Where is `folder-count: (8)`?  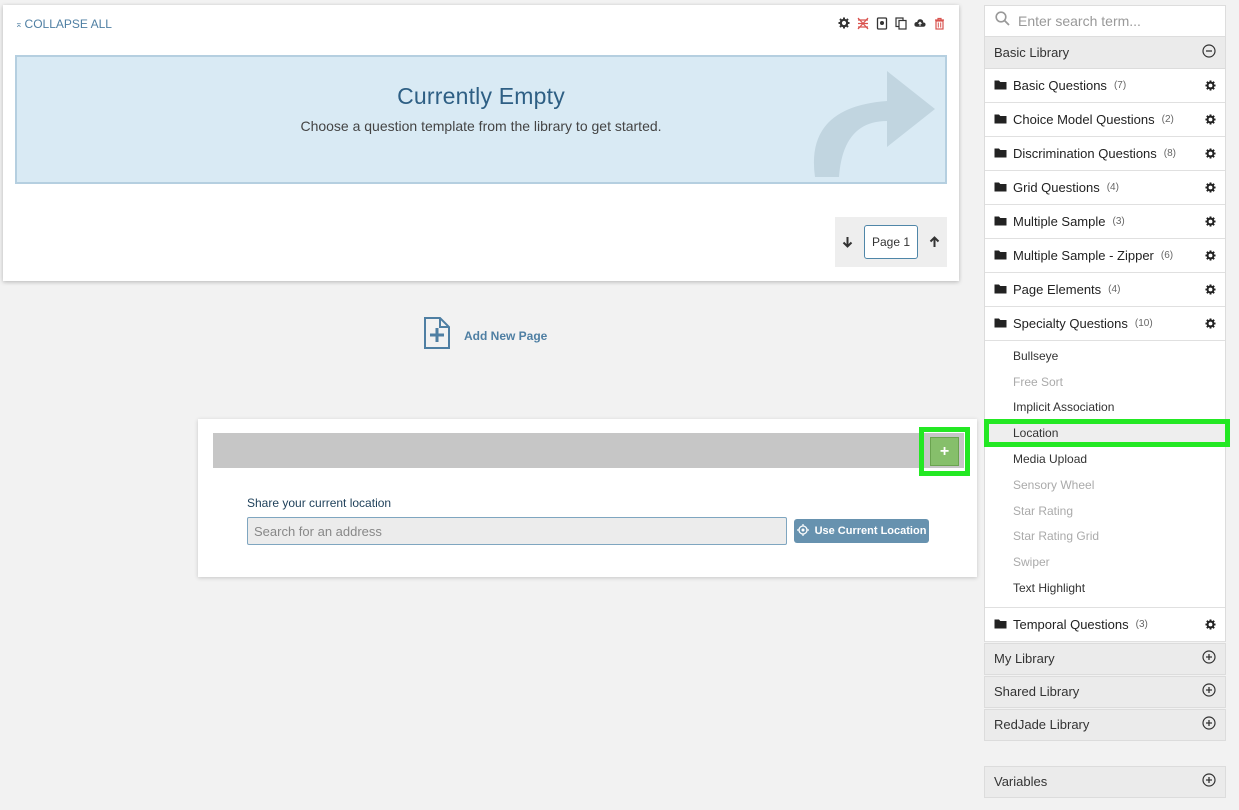 folder-count: (8) is located at coordinates (1170, 153).